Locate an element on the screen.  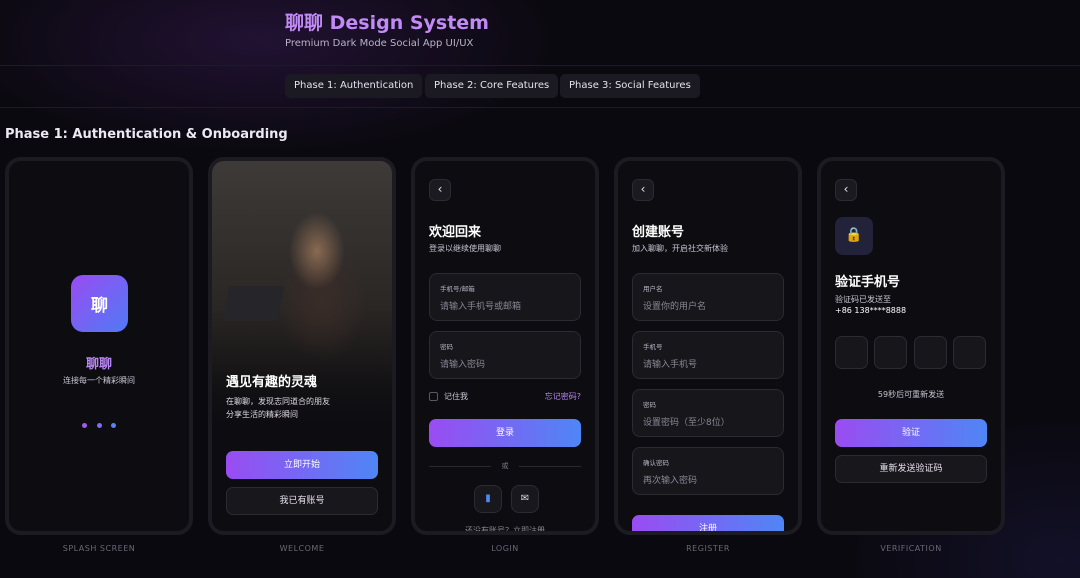
field-label: 确认密码 is located at coordinates (656, 463).